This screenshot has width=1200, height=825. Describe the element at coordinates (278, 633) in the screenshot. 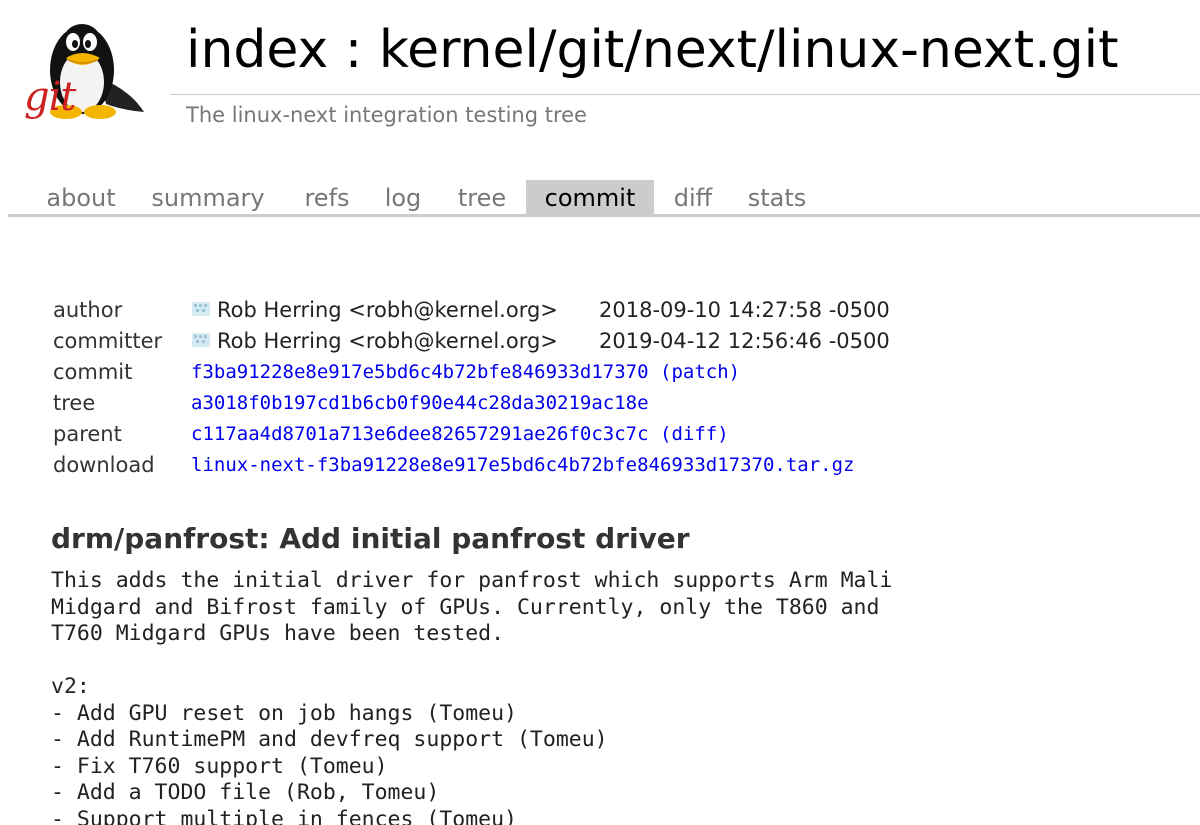

I see `message-line: T760 Midgard GPUs have been tested.` at that location.